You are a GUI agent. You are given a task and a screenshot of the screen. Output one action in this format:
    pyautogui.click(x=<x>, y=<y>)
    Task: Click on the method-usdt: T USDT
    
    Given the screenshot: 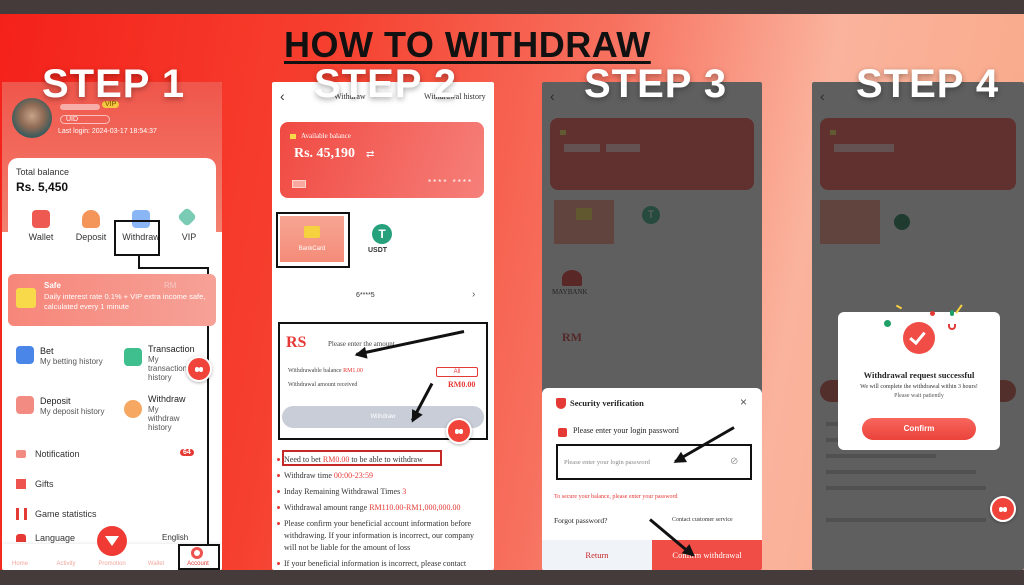 What is the action you would take?
    pyautogui.click(x=394, y=239)
    